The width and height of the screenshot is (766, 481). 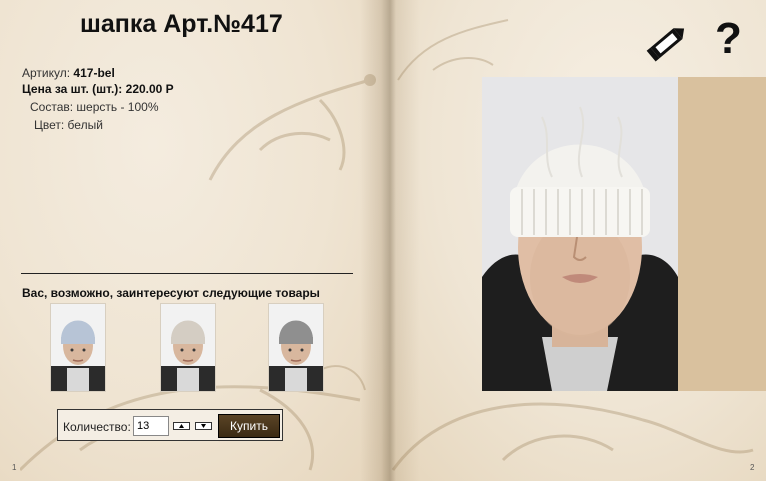 I want to click on order-panel: Количество: Купить, so click(x=170, y=425).